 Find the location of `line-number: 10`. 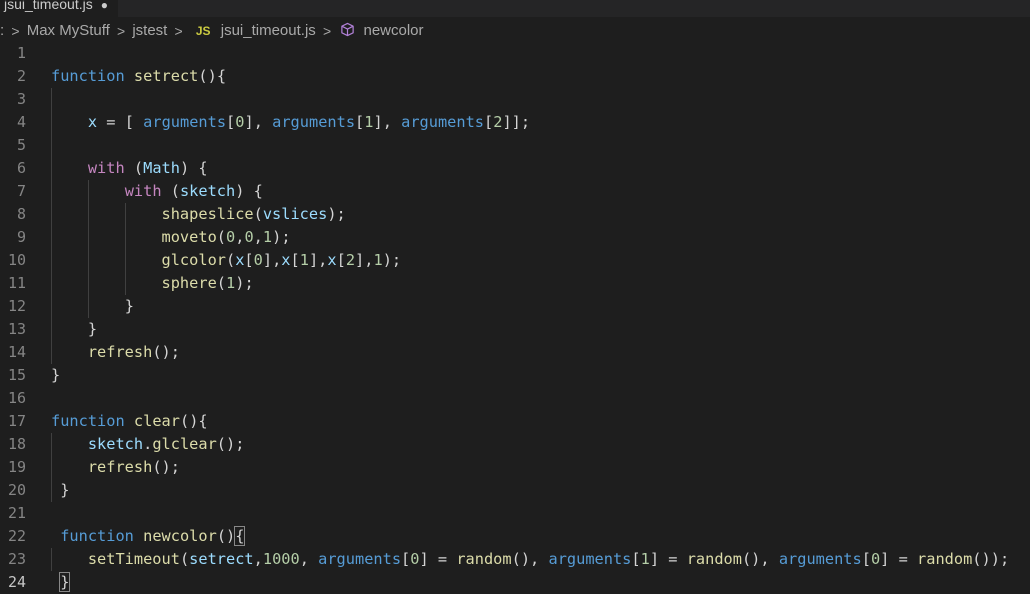

line-number: 10 is located at coordinates (16, 260).